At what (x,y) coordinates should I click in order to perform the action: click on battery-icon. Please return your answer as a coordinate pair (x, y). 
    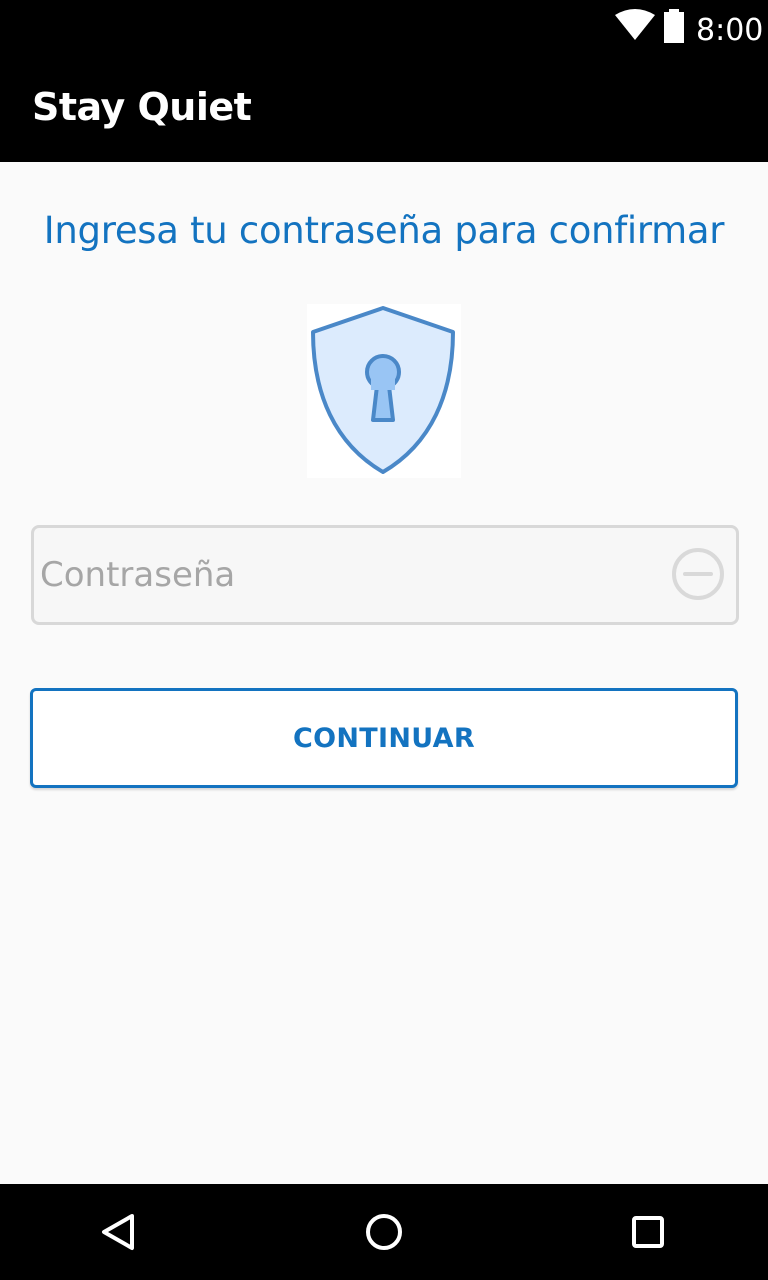
    Looking at the image, I should click on (674, 26).